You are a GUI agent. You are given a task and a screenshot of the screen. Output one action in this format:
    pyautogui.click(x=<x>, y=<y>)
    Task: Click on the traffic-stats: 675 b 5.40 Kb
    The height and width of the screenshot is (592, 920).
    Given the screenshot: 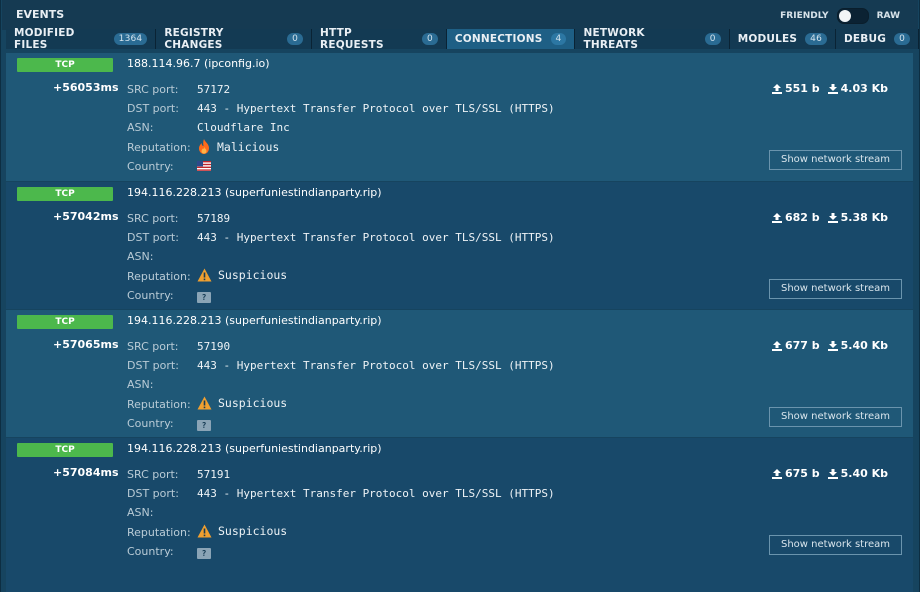 What is the action you would take?
    pyautogui.click(x=829, y=473)
    